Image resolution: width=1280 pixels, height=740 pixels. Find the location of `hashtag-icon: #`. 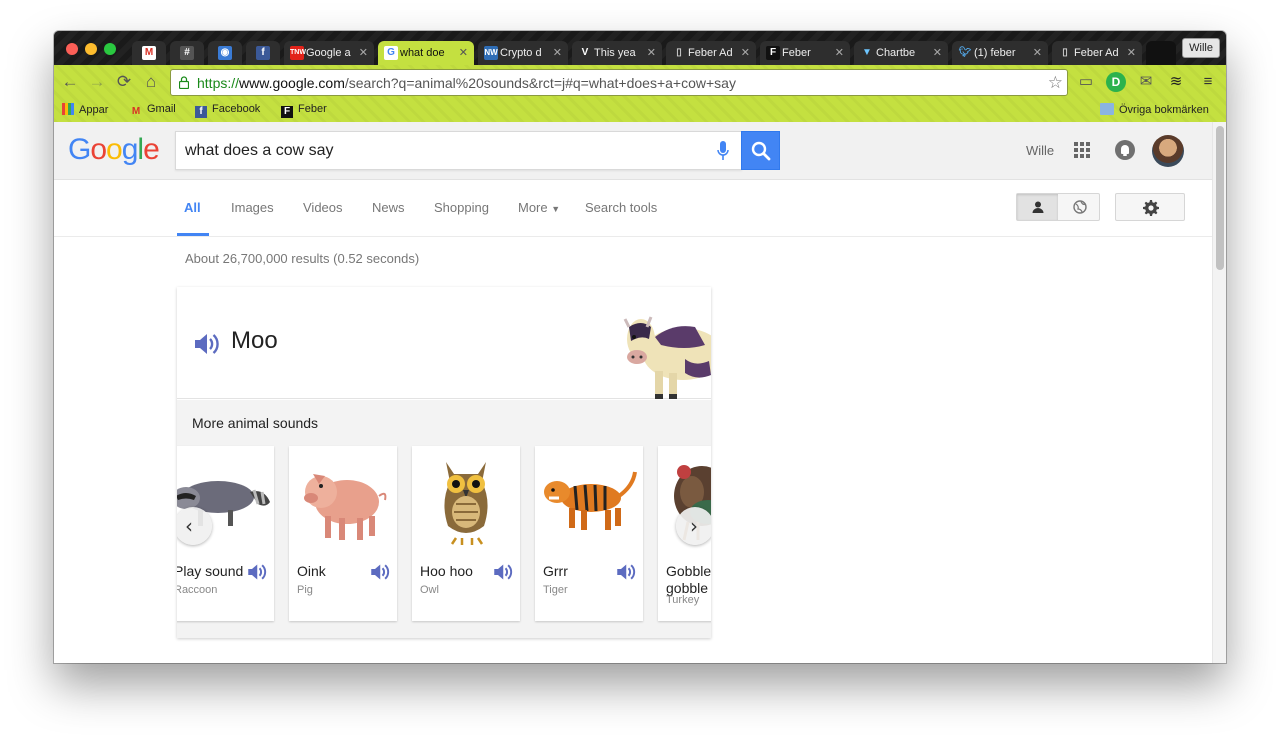

hashtag-icon: # is located at coordinates (187, 53).